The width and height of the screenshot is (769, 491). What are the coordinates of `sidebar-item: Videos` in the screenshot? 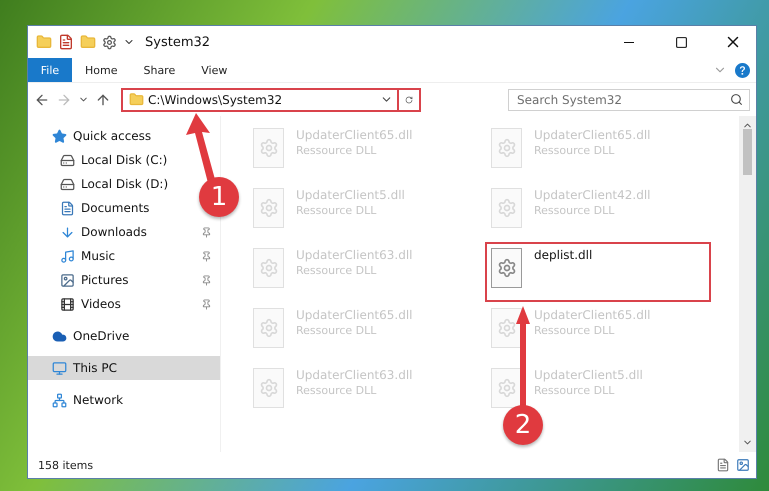 It's located at (124, 304).